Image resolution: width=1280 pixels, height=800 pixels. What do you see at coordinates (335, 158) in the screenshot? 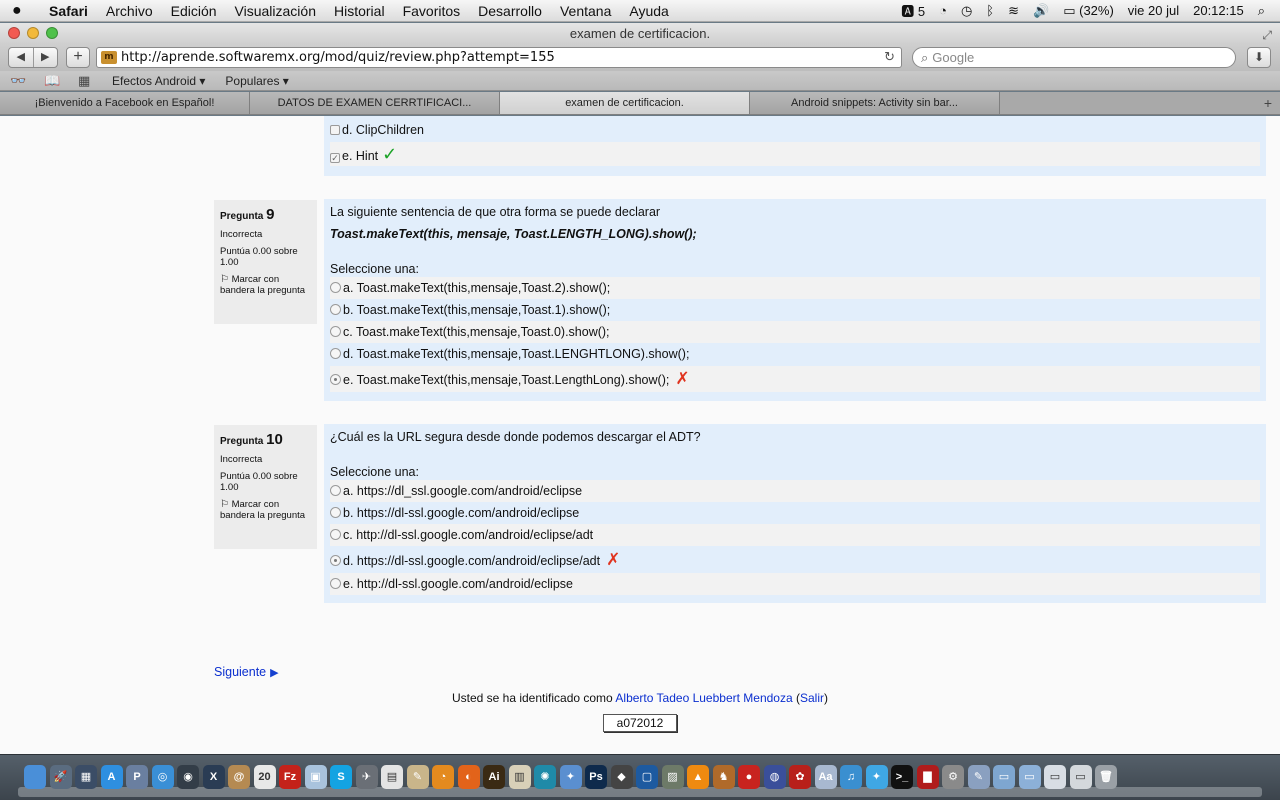
I see `answer-checkbox: ✓` at bounding box center [335, 158].